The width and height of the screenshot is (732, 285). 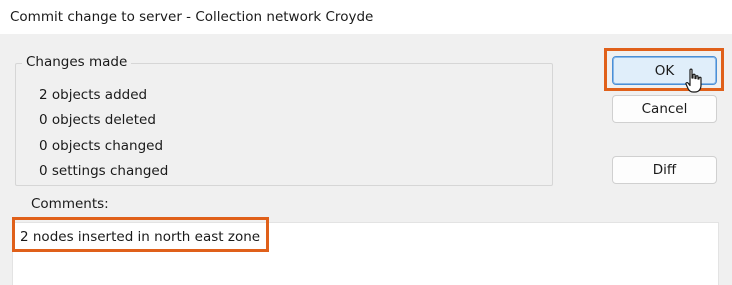 I want to click on hand-pointer-icon, so click(x=693, y=80).